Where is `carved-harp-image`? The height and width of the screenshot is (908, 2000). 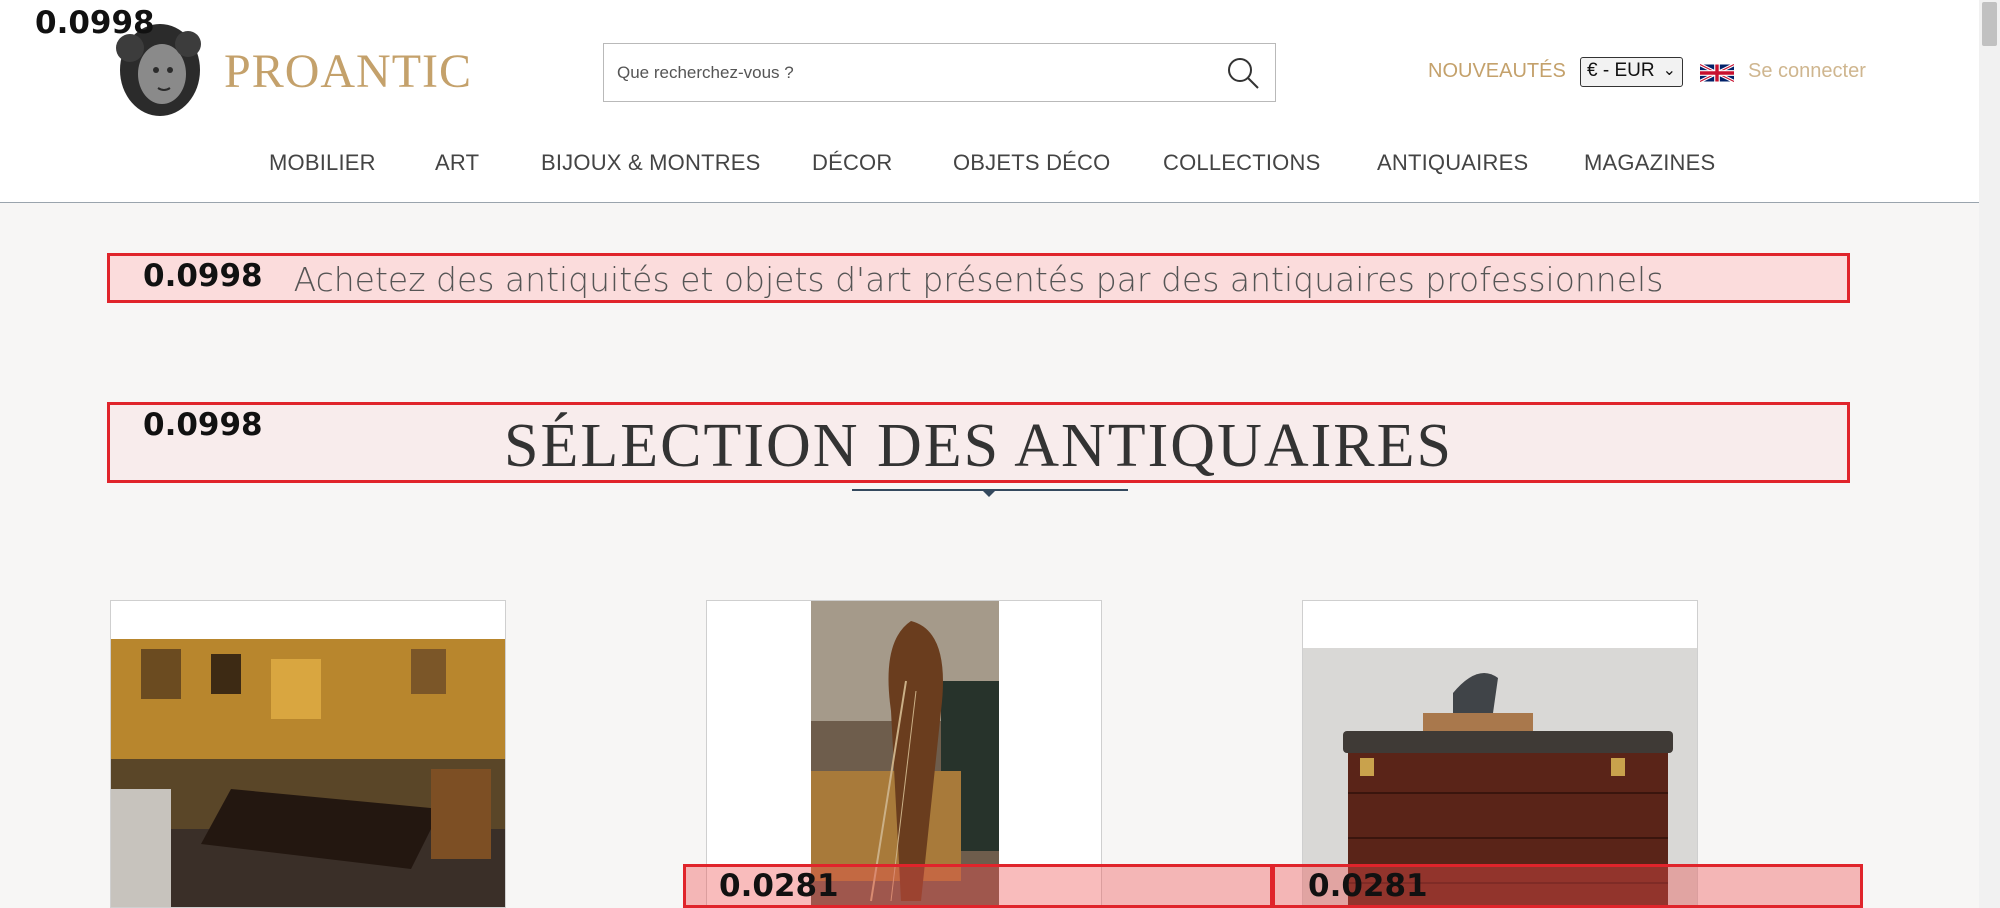
carved-harp-image is located at coordinates (905, 754).